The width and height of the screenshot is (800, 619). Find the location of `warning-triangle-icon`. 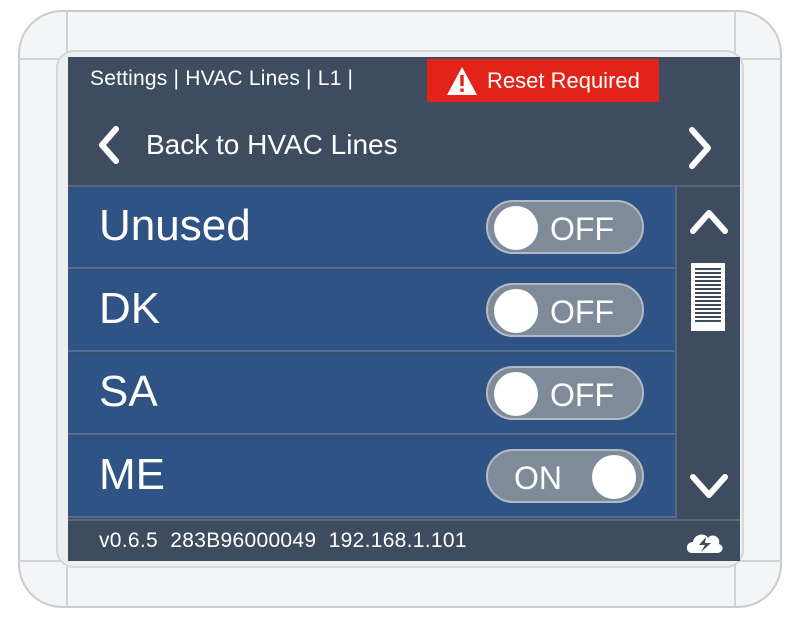

warning-triangle-icon is located at coordinates (462, 80).